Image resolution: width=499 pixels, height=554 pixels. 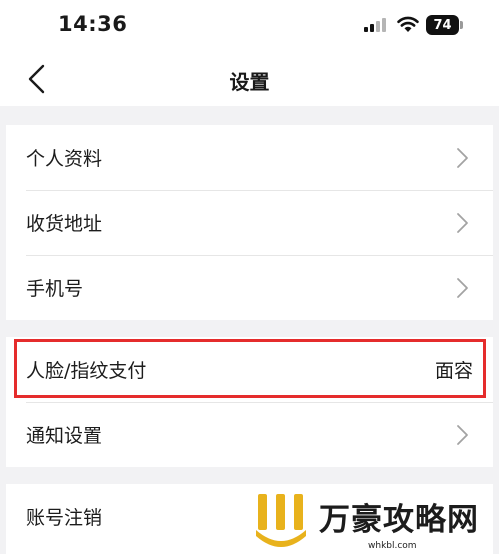 I want to click on watermark: 万豪攻略网 whkbl.com, so click(x=369, y=518).